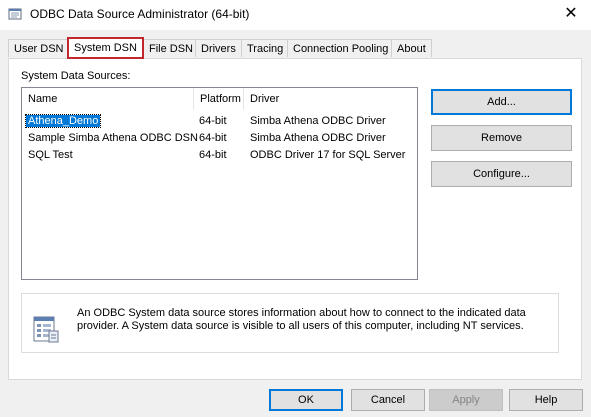  What do you see at coordinates (306, 400) in the screenshot?
I see `ok-button: OK` at bounding box center [306, 400].